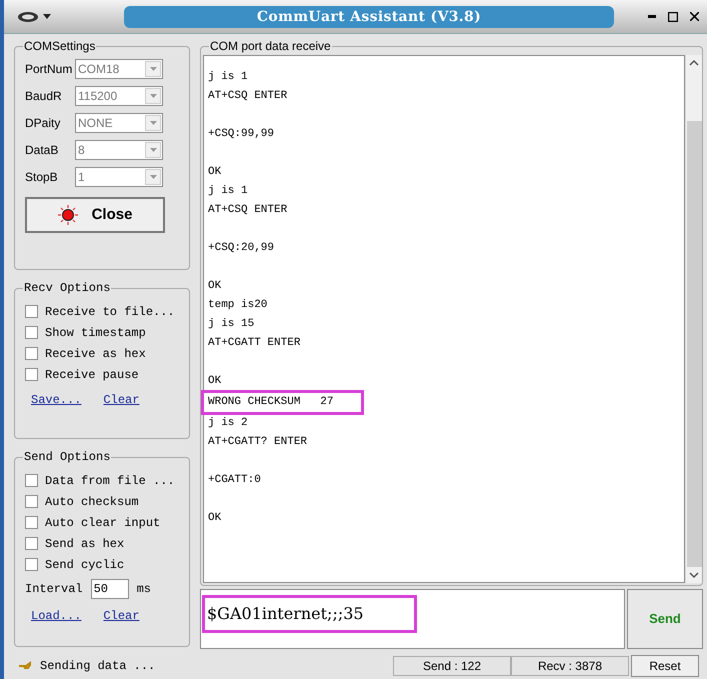  I want to click on field-label: DataB, so click(42, 150).